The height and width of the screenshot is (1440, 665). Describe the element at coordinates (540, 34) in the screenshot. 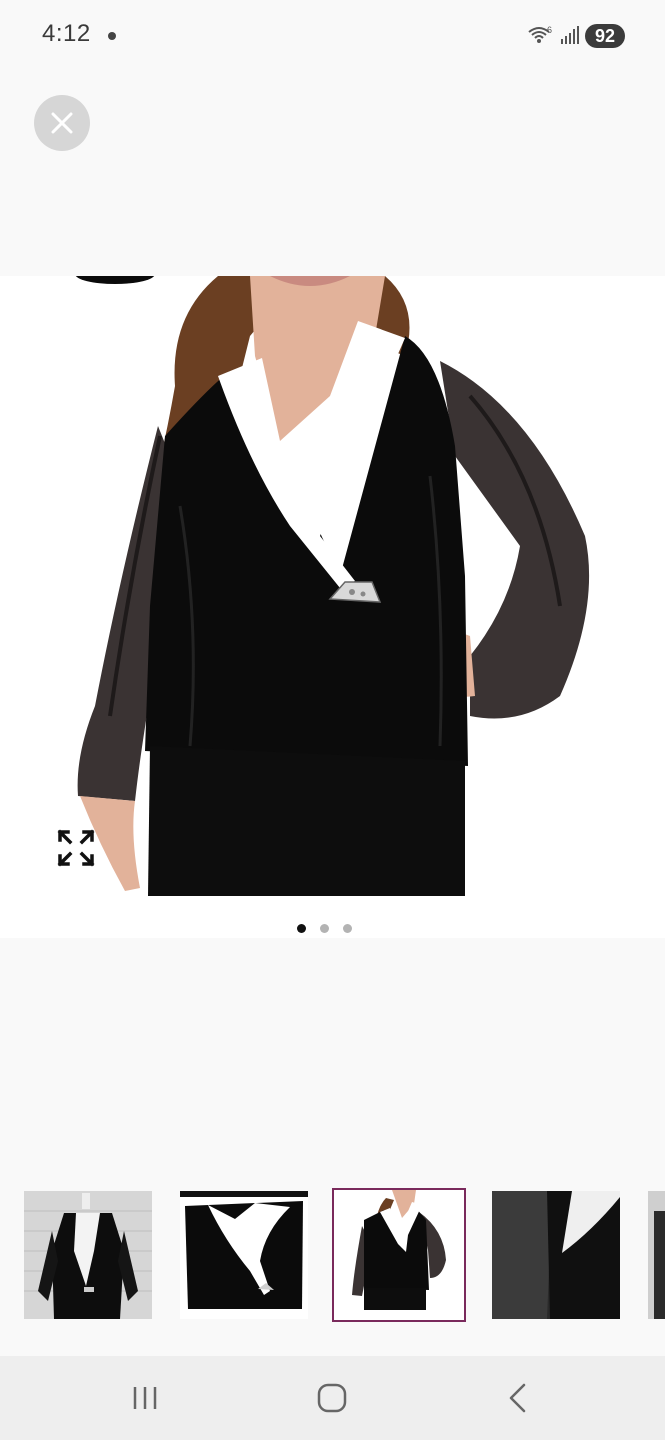

I see `wifi-icon: 6` at that location.